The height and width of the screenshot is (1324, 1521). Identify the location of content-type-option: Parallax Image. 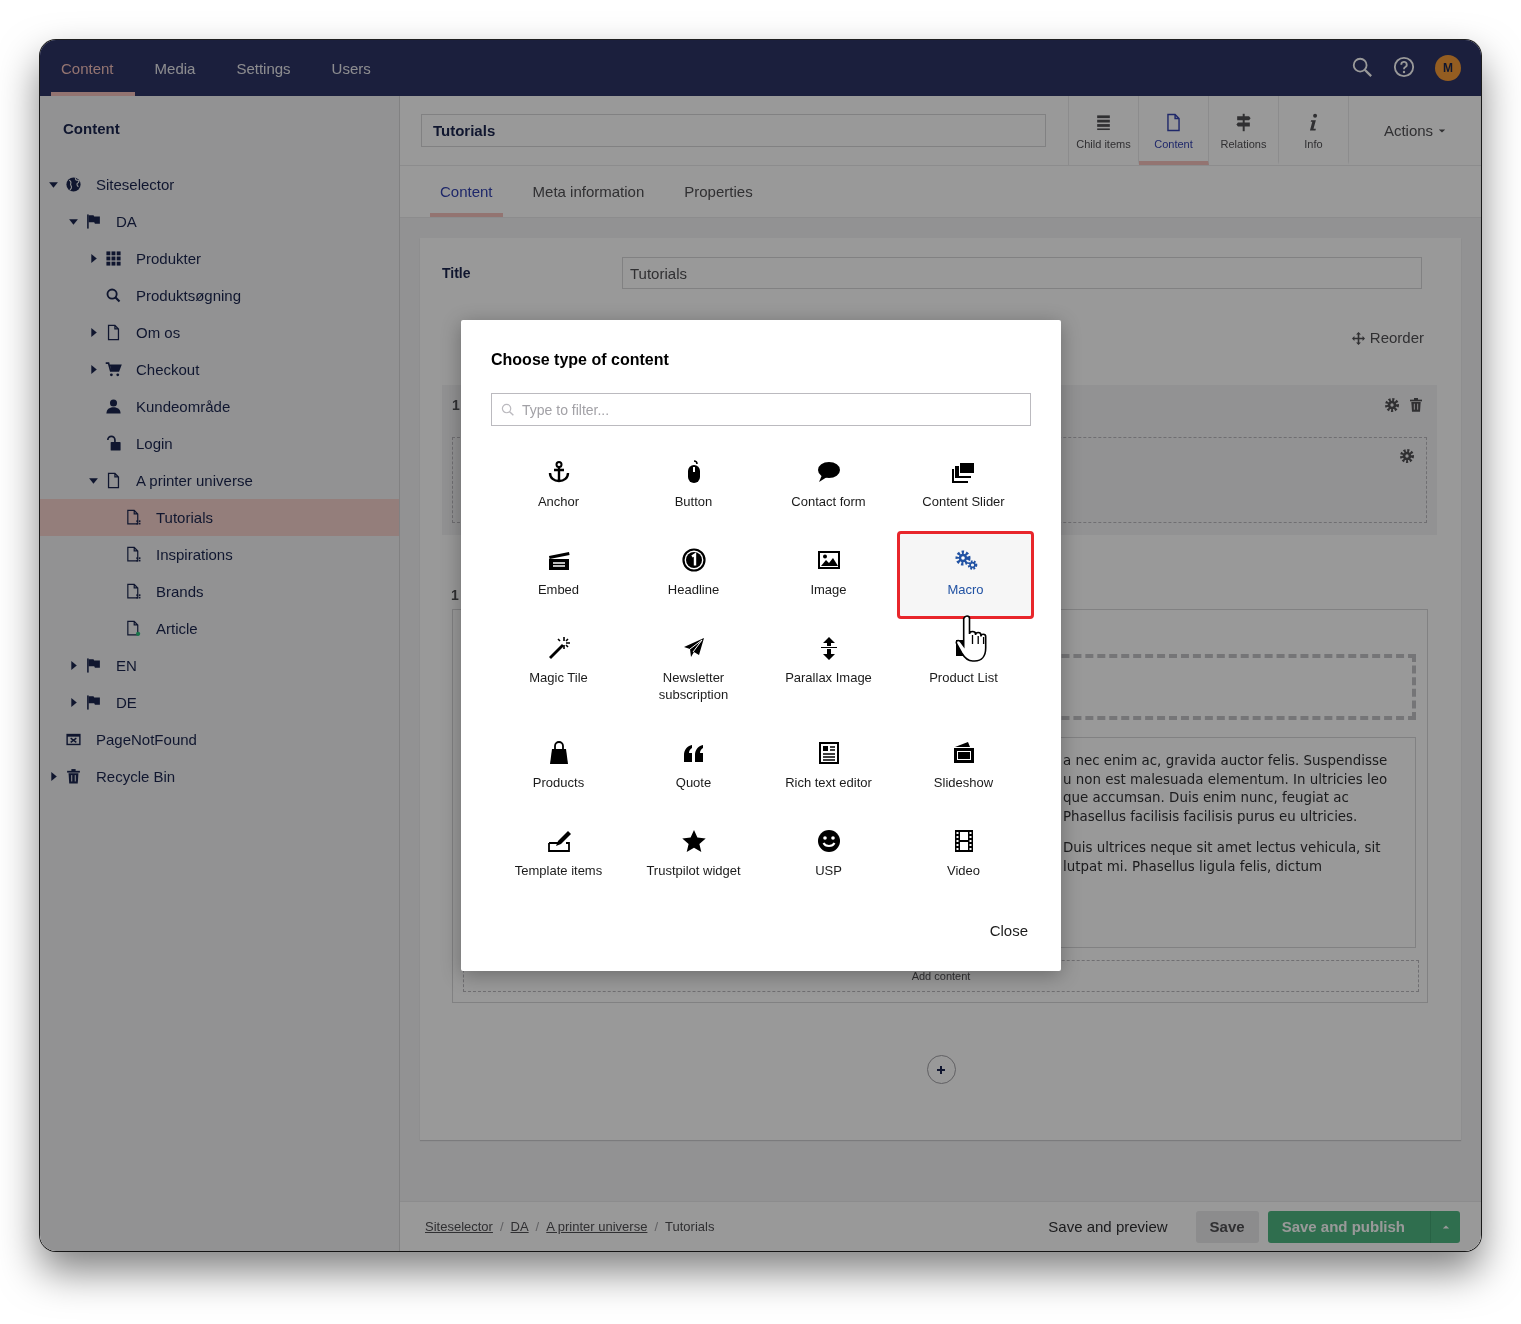
(828, 671).